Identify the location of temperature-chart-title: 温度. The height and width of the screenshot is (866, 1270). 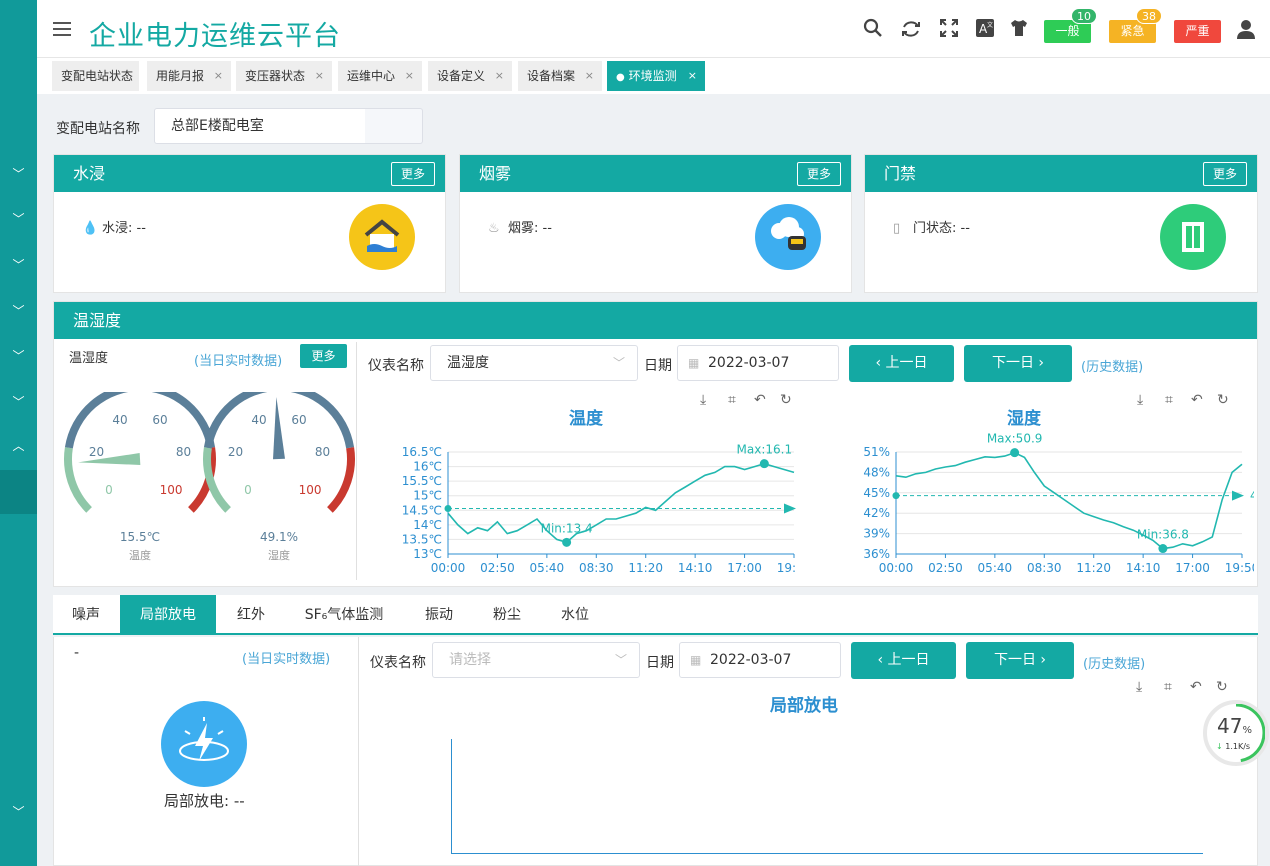
(586, 419).